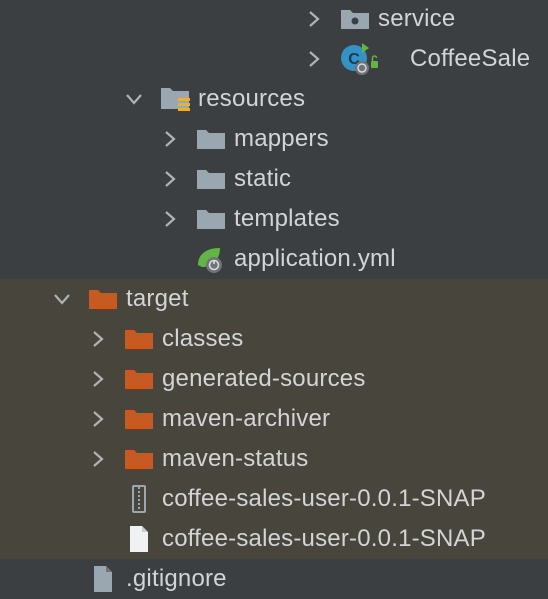 The image size is (548, 599). I want to click on tree-item-label: mappers, so click(281, 138).